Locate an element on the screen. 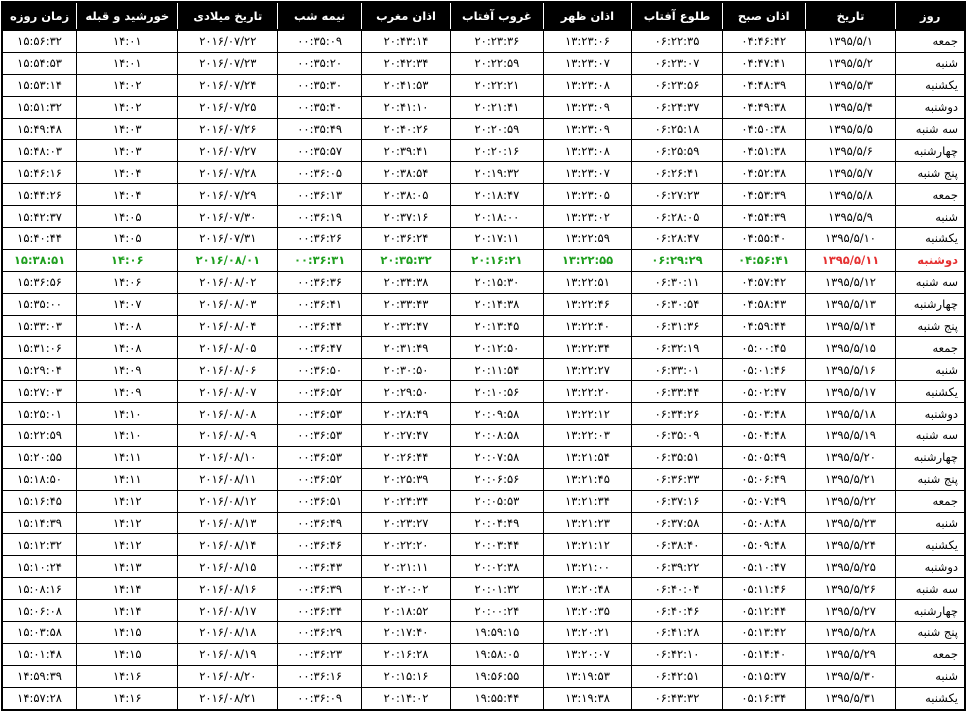 The width and height of the screenshot is (966, 711). cell-sunrise: ۰۶:۴۰:۴۶ is located at coordinates (677, 611).